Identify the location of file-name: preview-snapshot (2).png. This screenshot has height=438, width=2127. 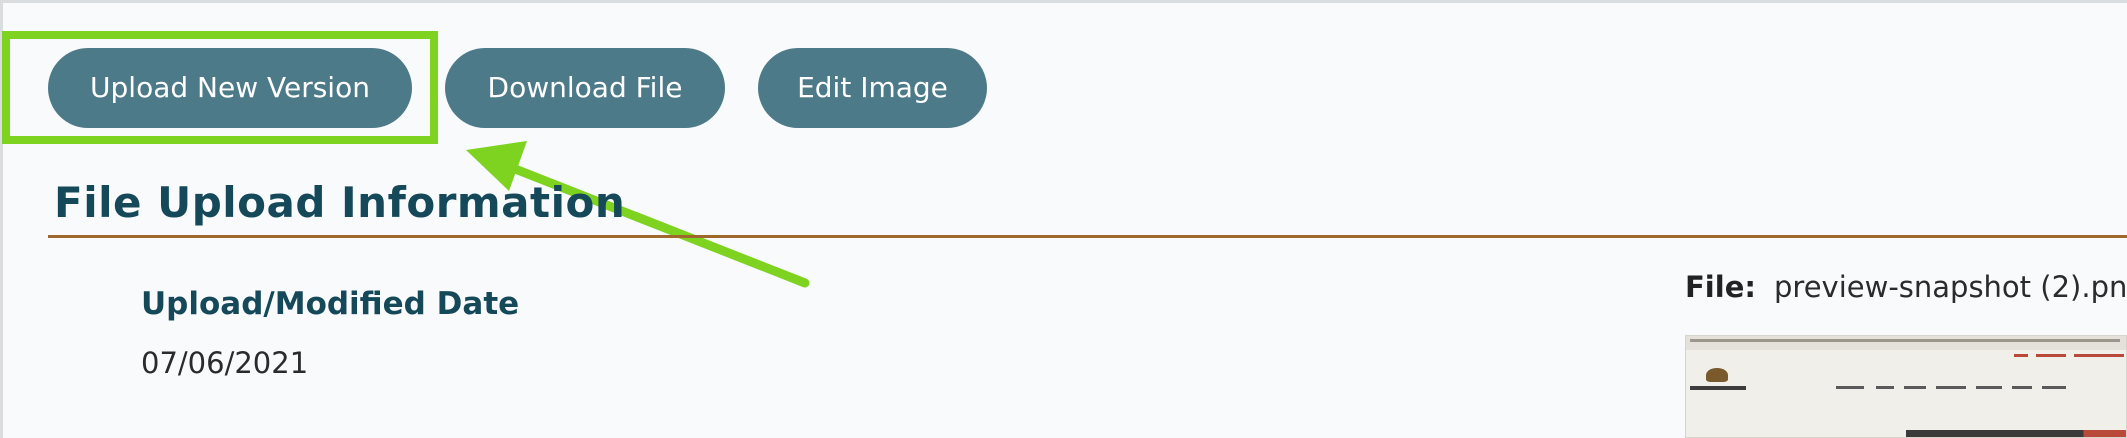
(1950, 287).